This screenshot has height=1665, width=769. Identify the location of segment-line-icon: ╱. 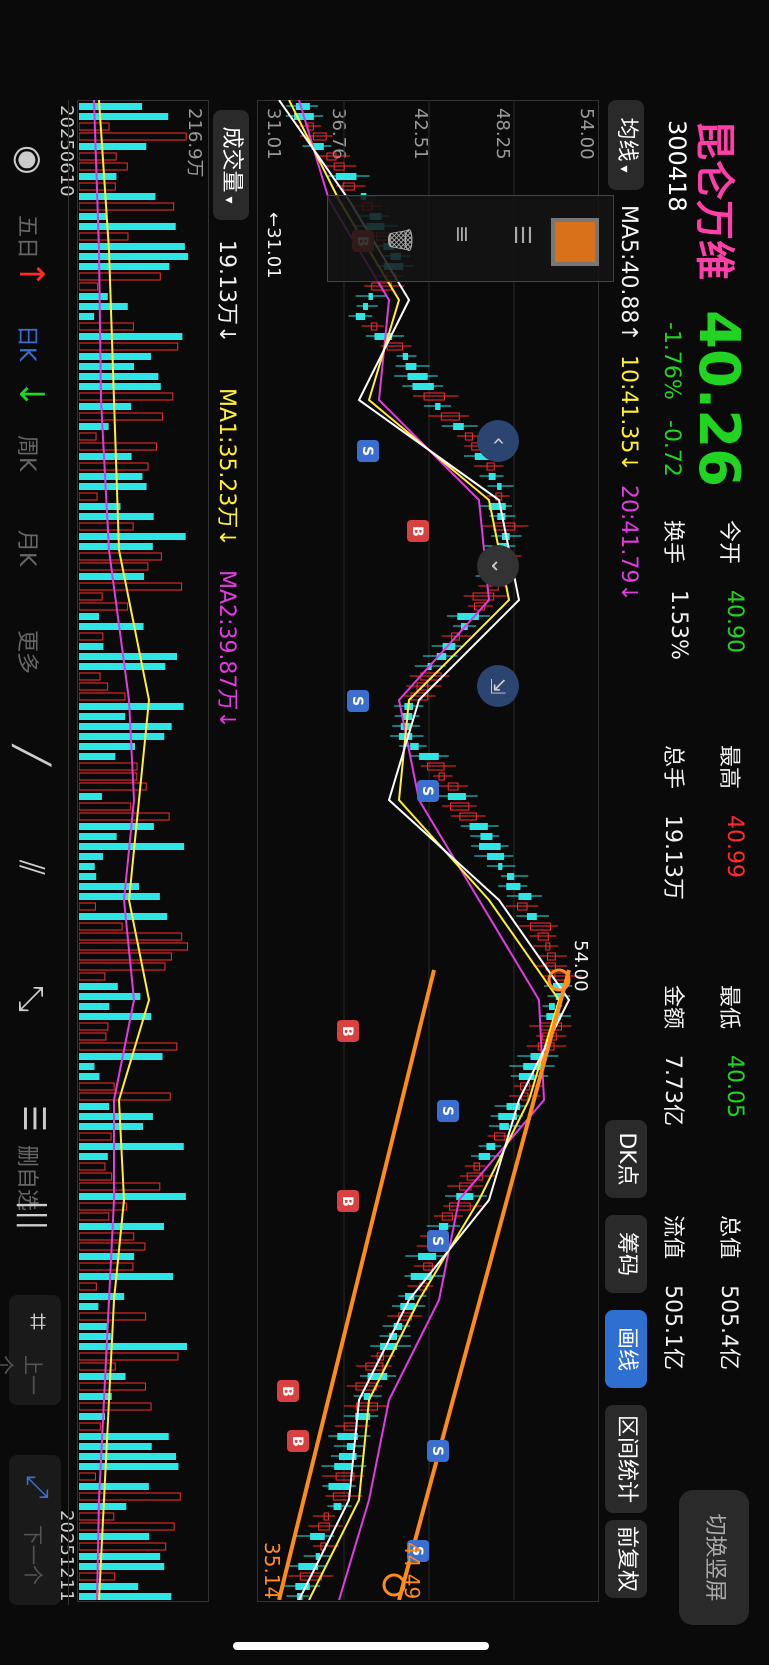
(31, 755).